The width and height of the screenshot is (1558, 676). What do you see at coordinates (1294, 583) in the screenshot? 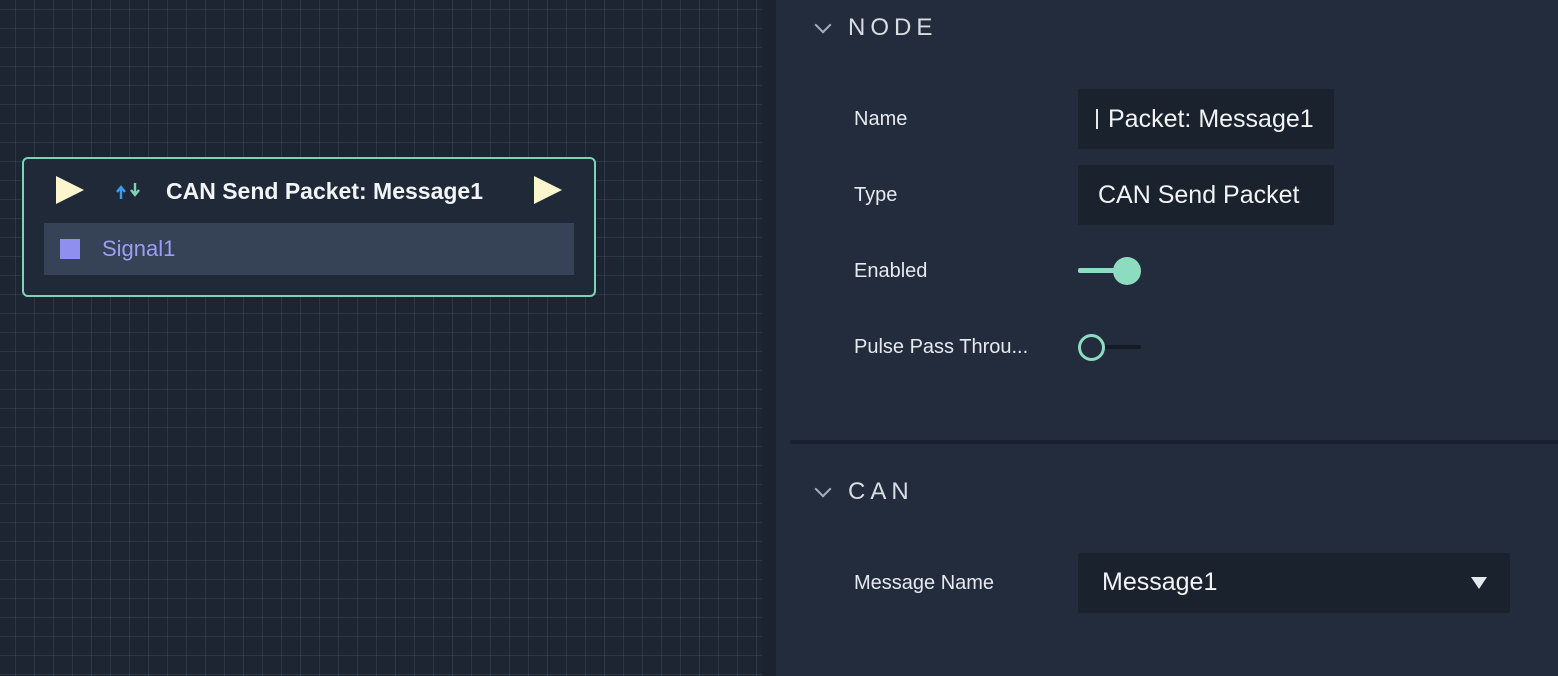
I see `message-name-dropdown: Message1` at bounding box center [1294, 583].